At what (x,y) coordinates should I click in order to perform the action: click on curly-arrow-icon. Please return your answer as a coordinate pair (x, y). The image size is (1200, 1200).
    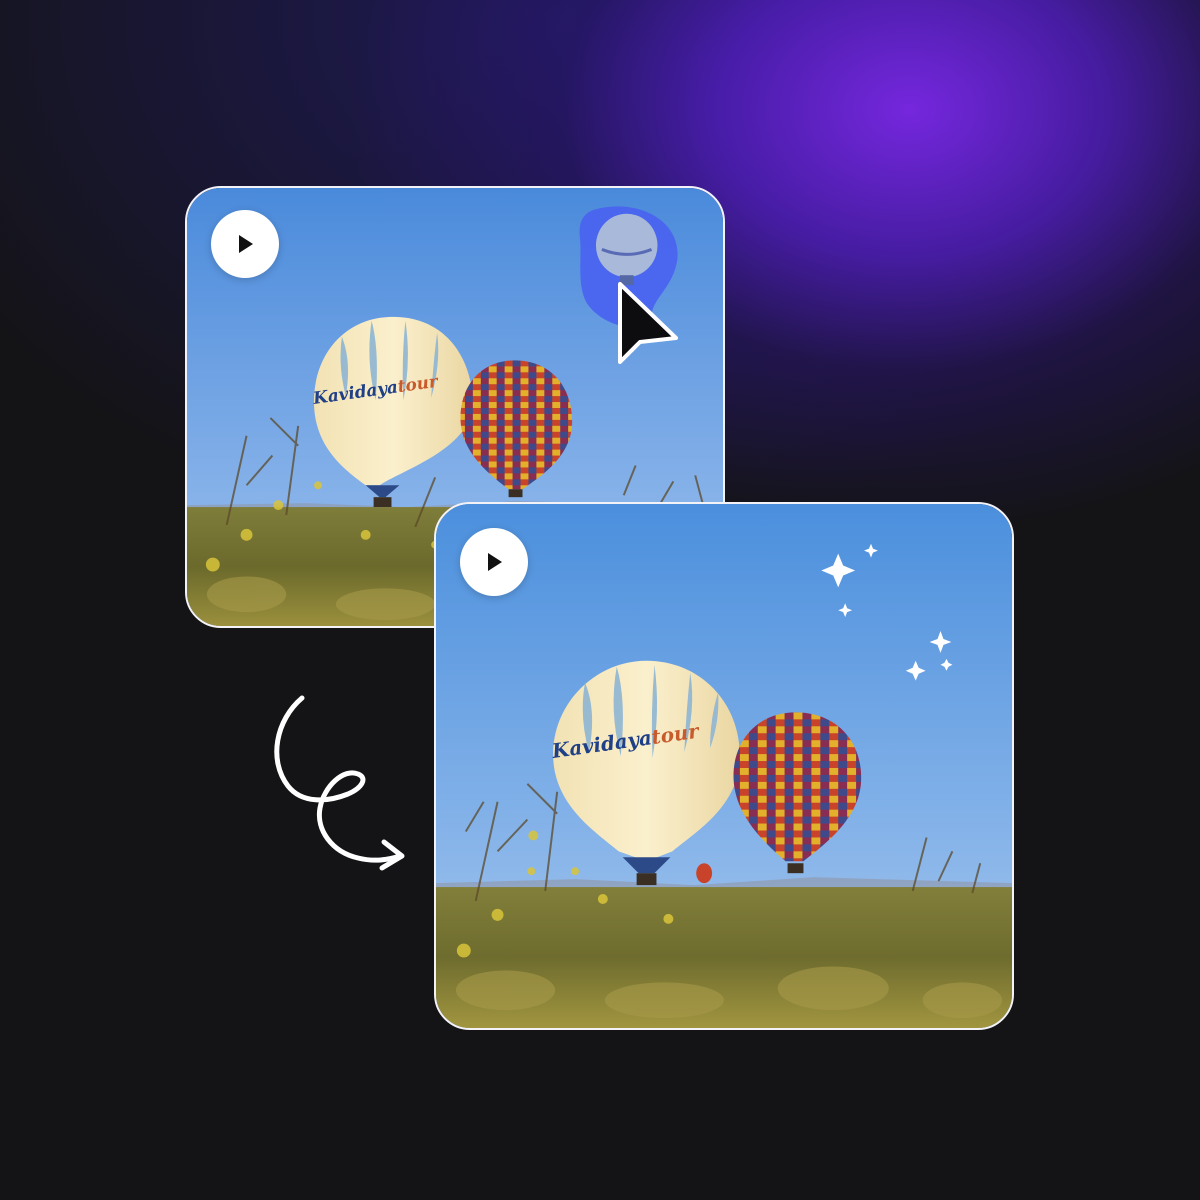
    Looking at the image, I should click on (339, 783).